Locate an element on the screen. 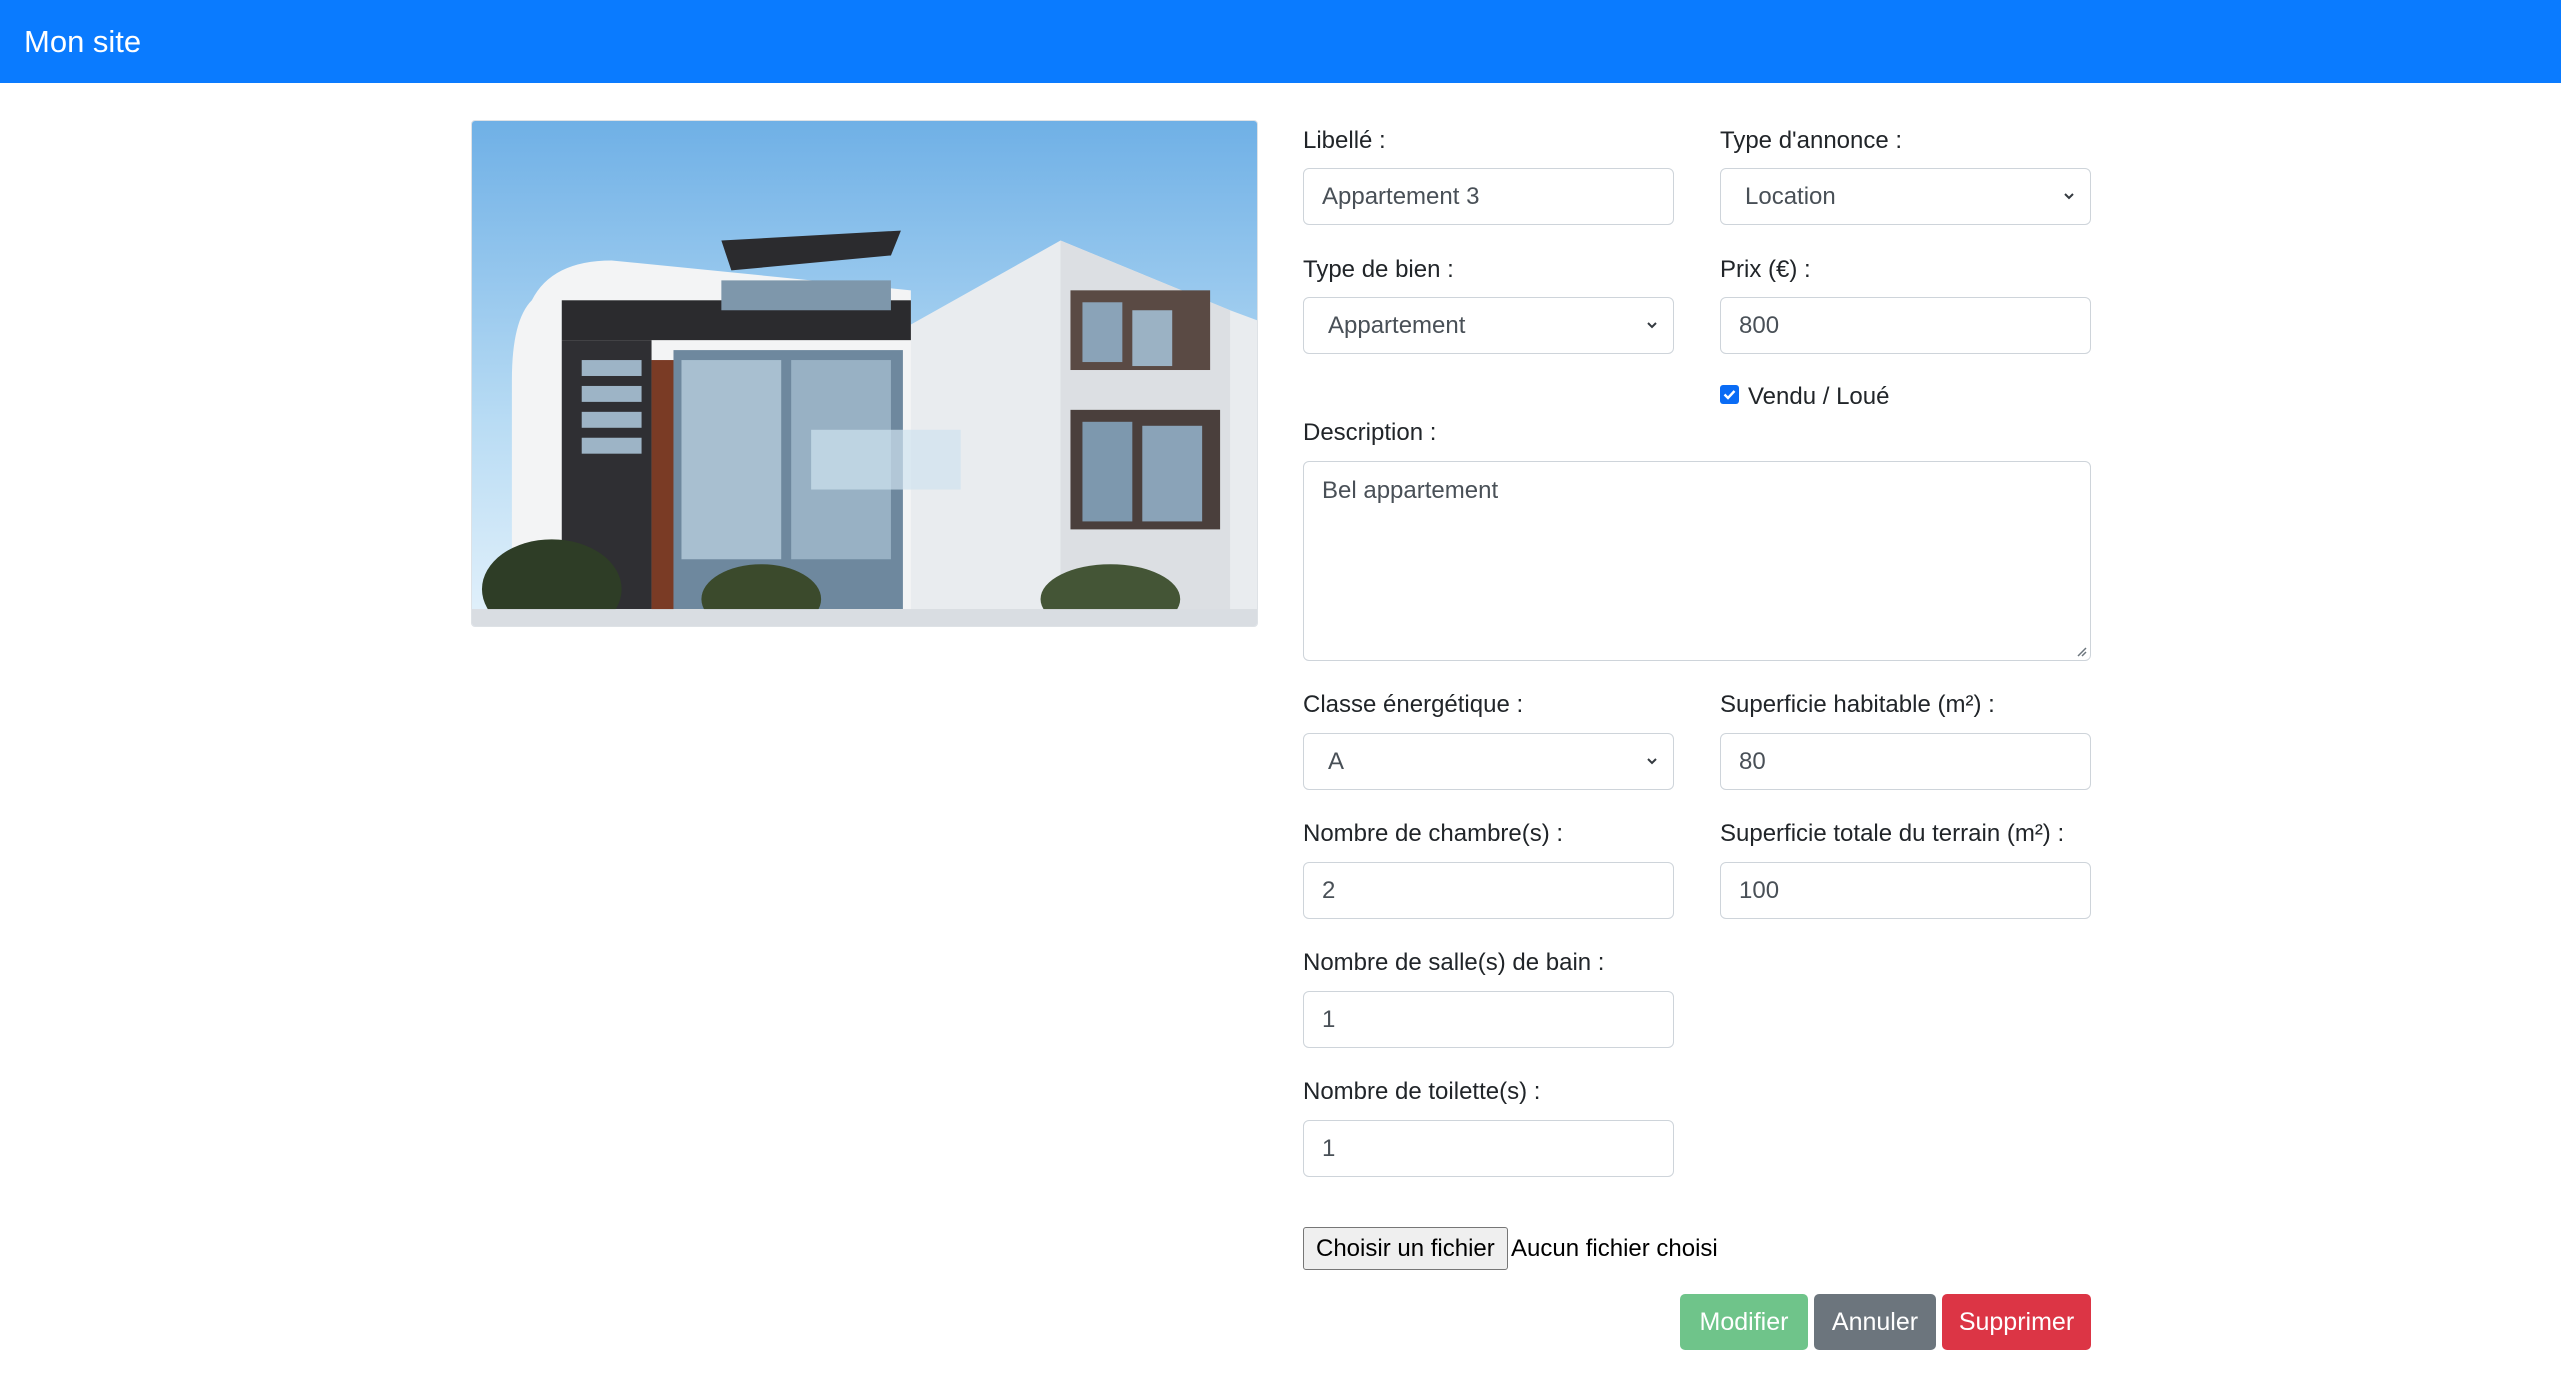 The height and width of the screenshot is (1387, 2561). superficie-terrain-input: 100 is located at coordinates (1905, 890).